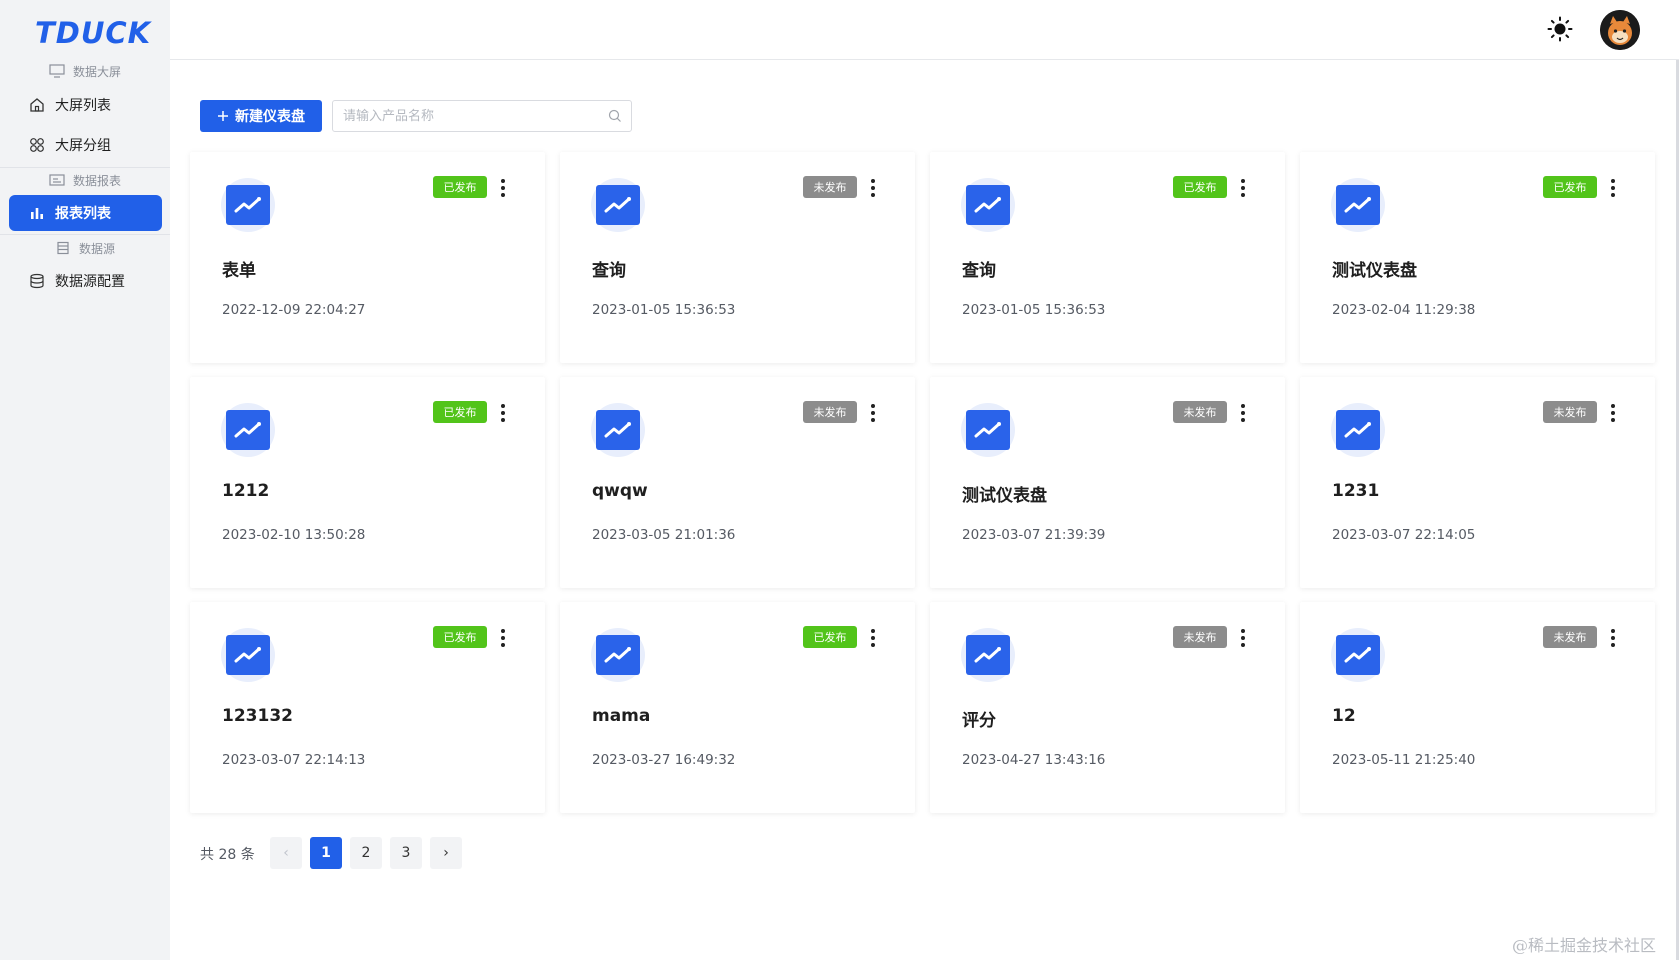  What do you see at coordinates (85, 281) in the screenshot?
I see `sidebar-item-datasource-config: 数据源配置` at bounding box center [85, 281].